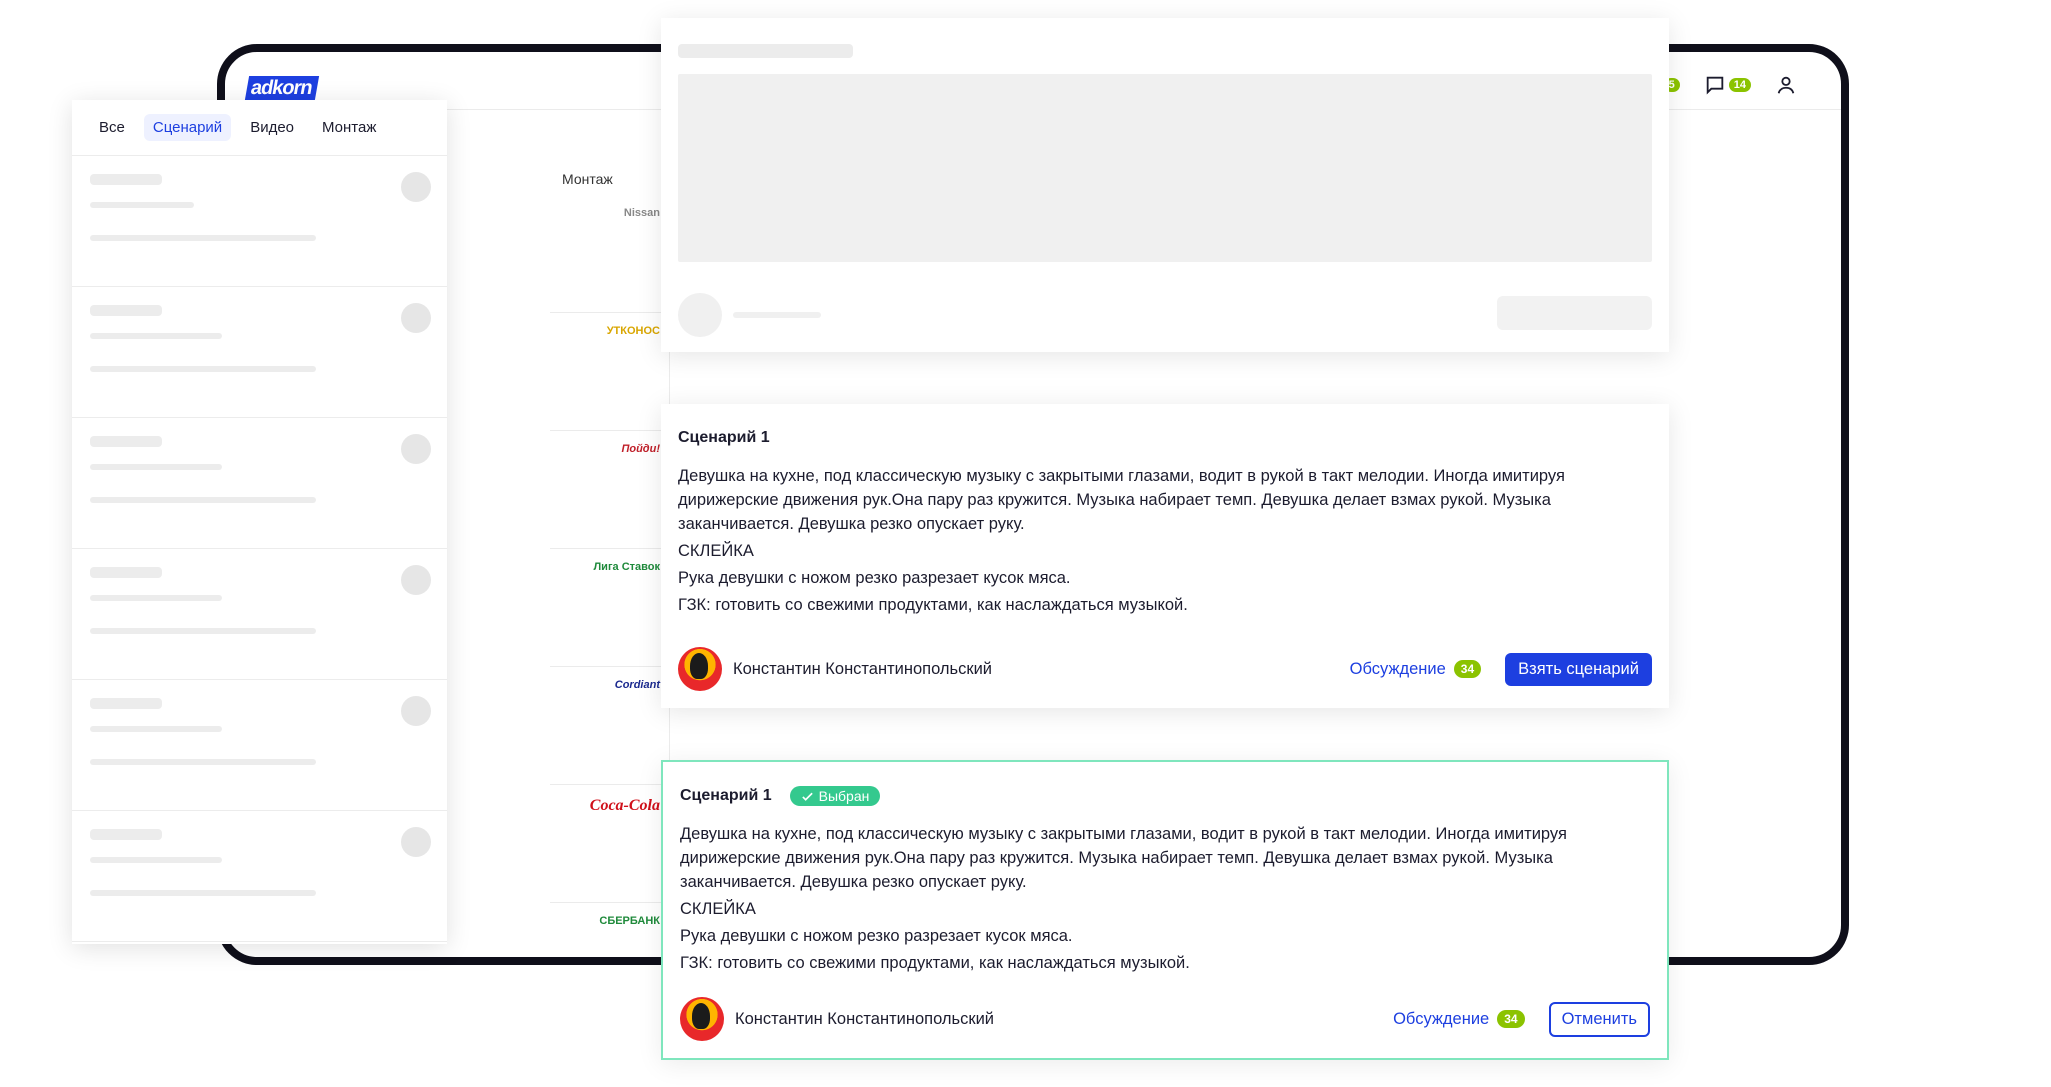 The height and width of the screenshot is (1087, 2051). Describe the element at coordinates (610, 608) in the screenshot. I see `brand-row: Лига Ставок` at that location.